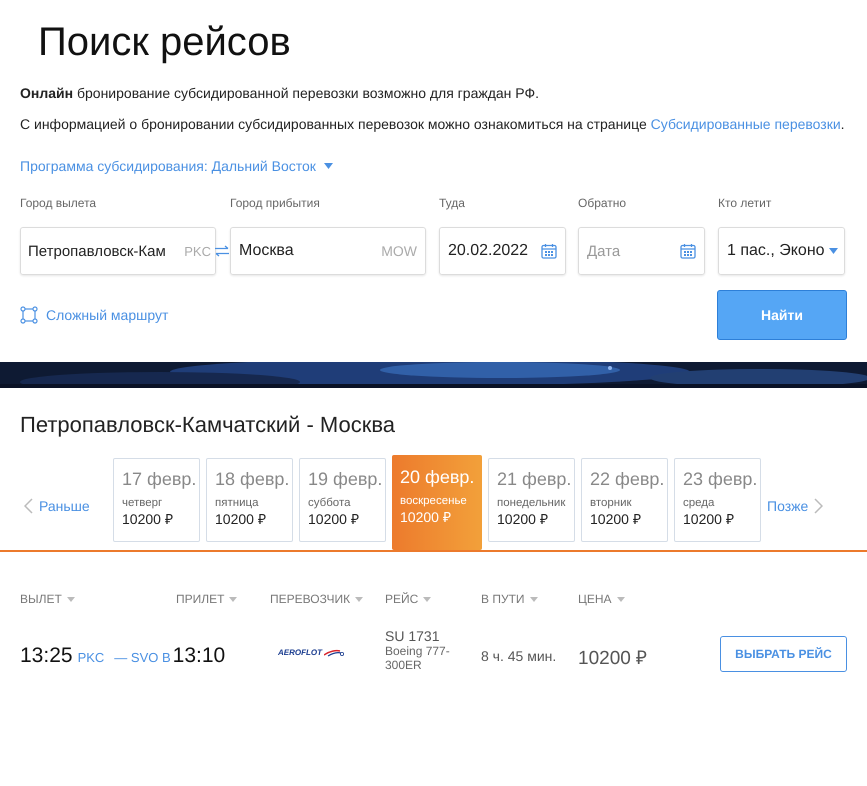  Describe the element at coordinates (502, 251) in the screenshot. I see `date-field: 20.02.2022` at that location.